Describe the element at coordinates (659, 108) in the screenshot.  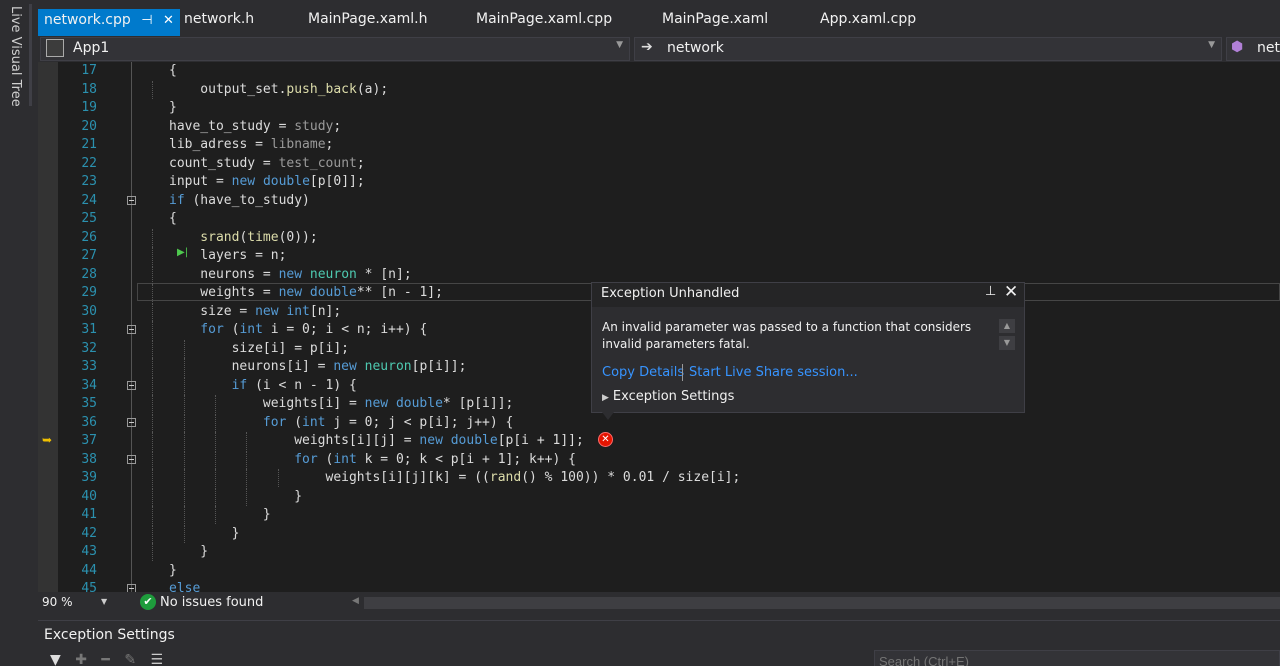
I see `code-line: 19}` at that location.